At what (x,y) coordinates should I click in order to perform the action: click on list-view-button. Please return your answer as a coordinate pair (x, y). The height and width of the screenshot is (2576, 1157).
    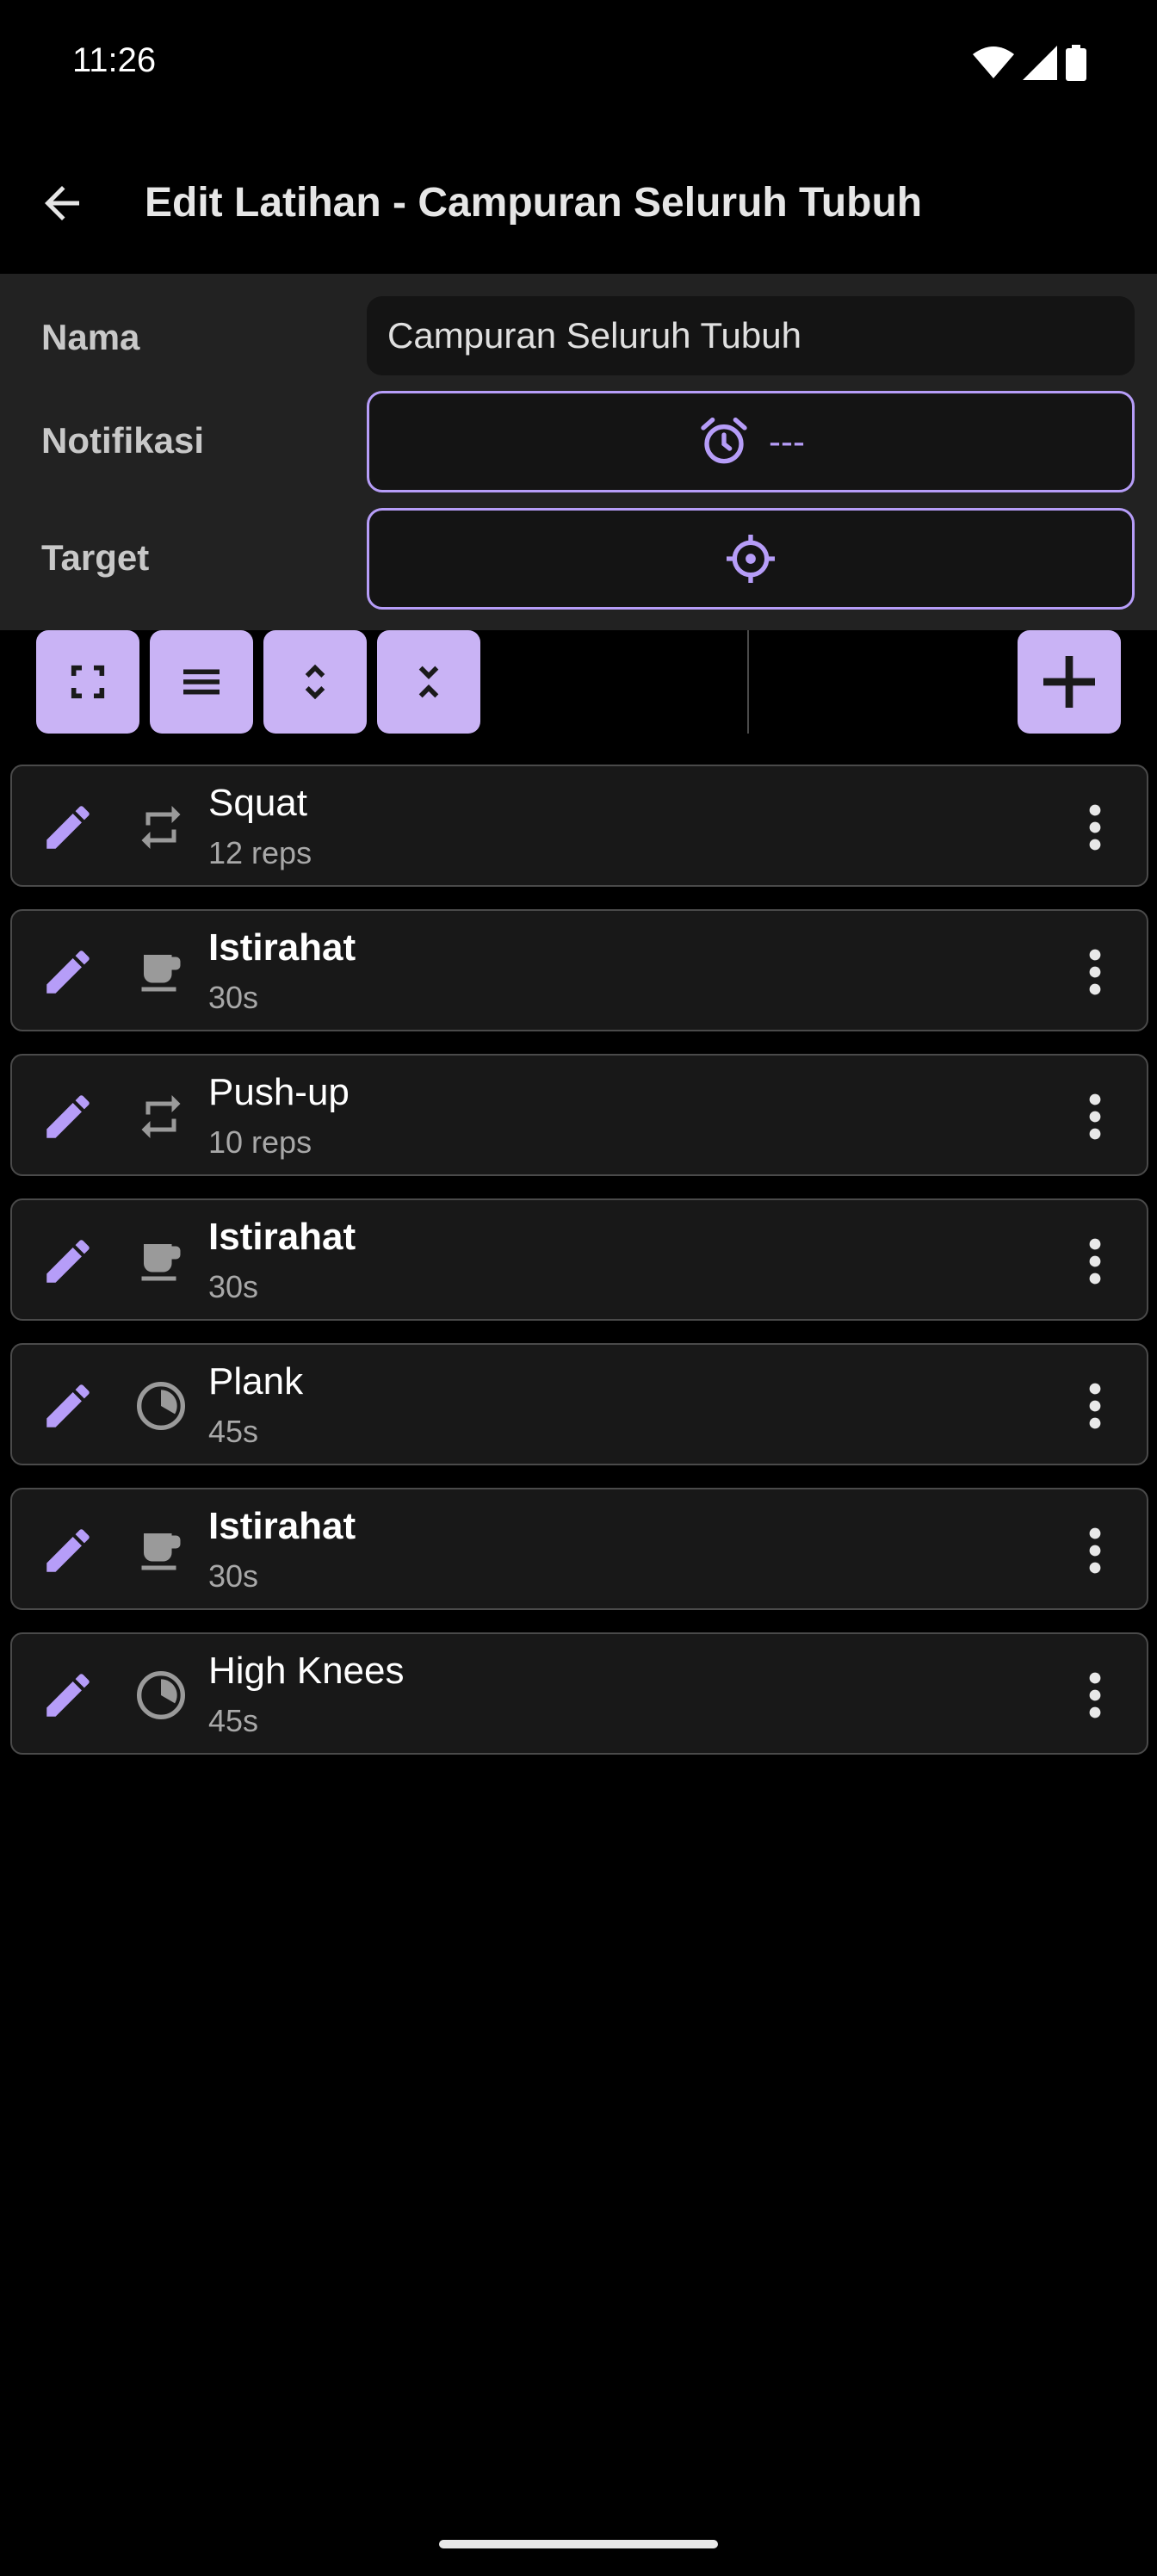
    Looking at the image, I should click on (202, 682).